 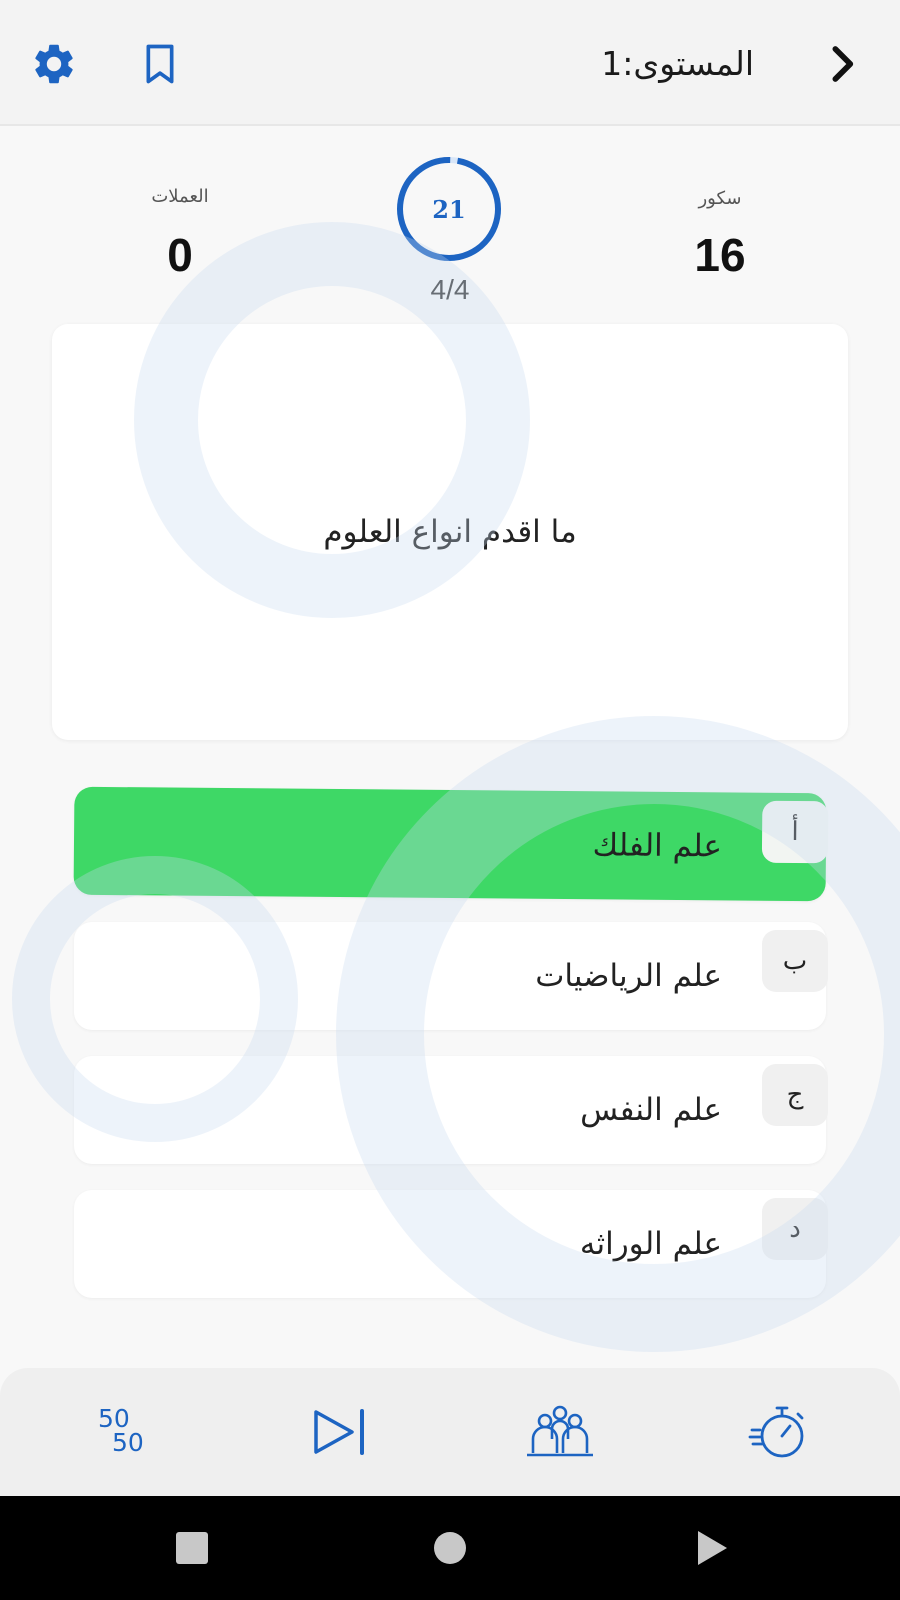 What do you see at coordinates (795, 961) in the screenshot?
I see `answer-letter: ب` at bounding box center [795, 961].